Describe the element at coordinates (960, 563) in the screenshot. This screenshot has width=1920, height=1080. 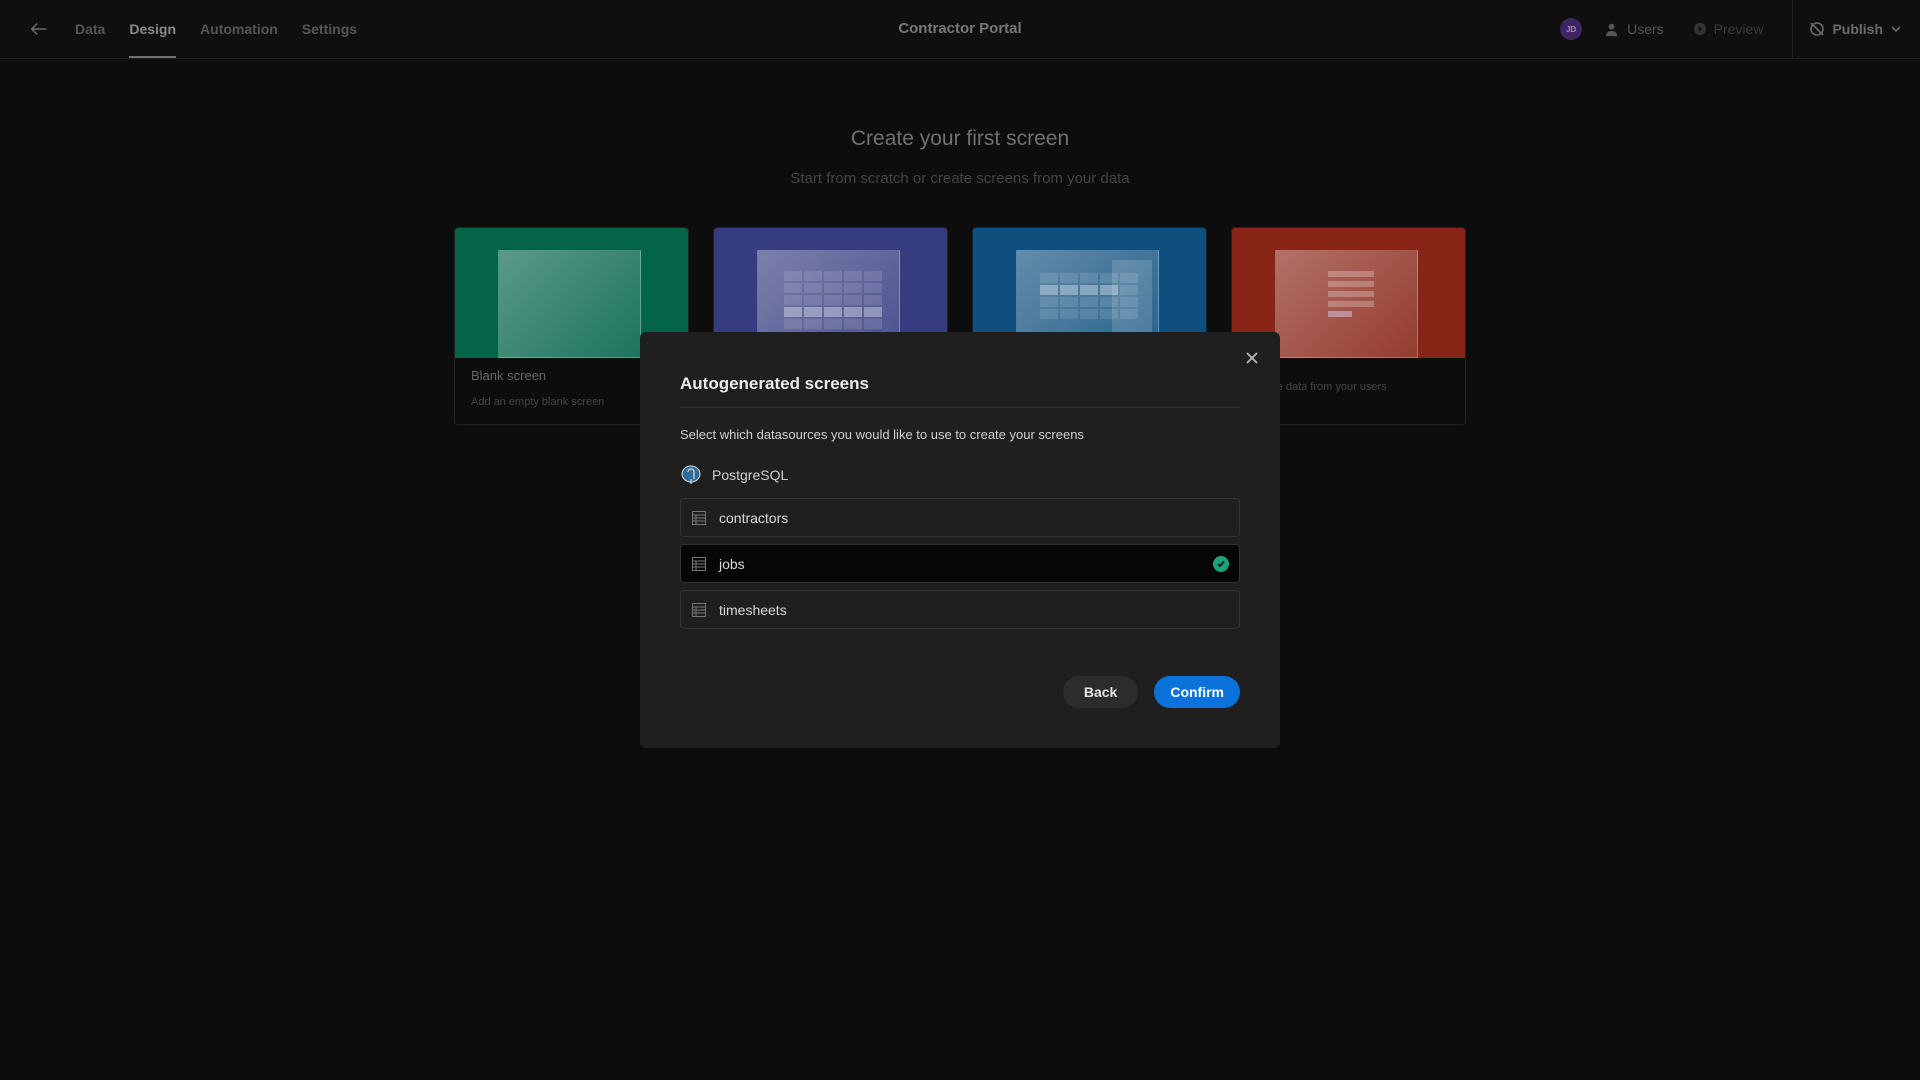
I see `table-option-jobs: jobs` at that location.